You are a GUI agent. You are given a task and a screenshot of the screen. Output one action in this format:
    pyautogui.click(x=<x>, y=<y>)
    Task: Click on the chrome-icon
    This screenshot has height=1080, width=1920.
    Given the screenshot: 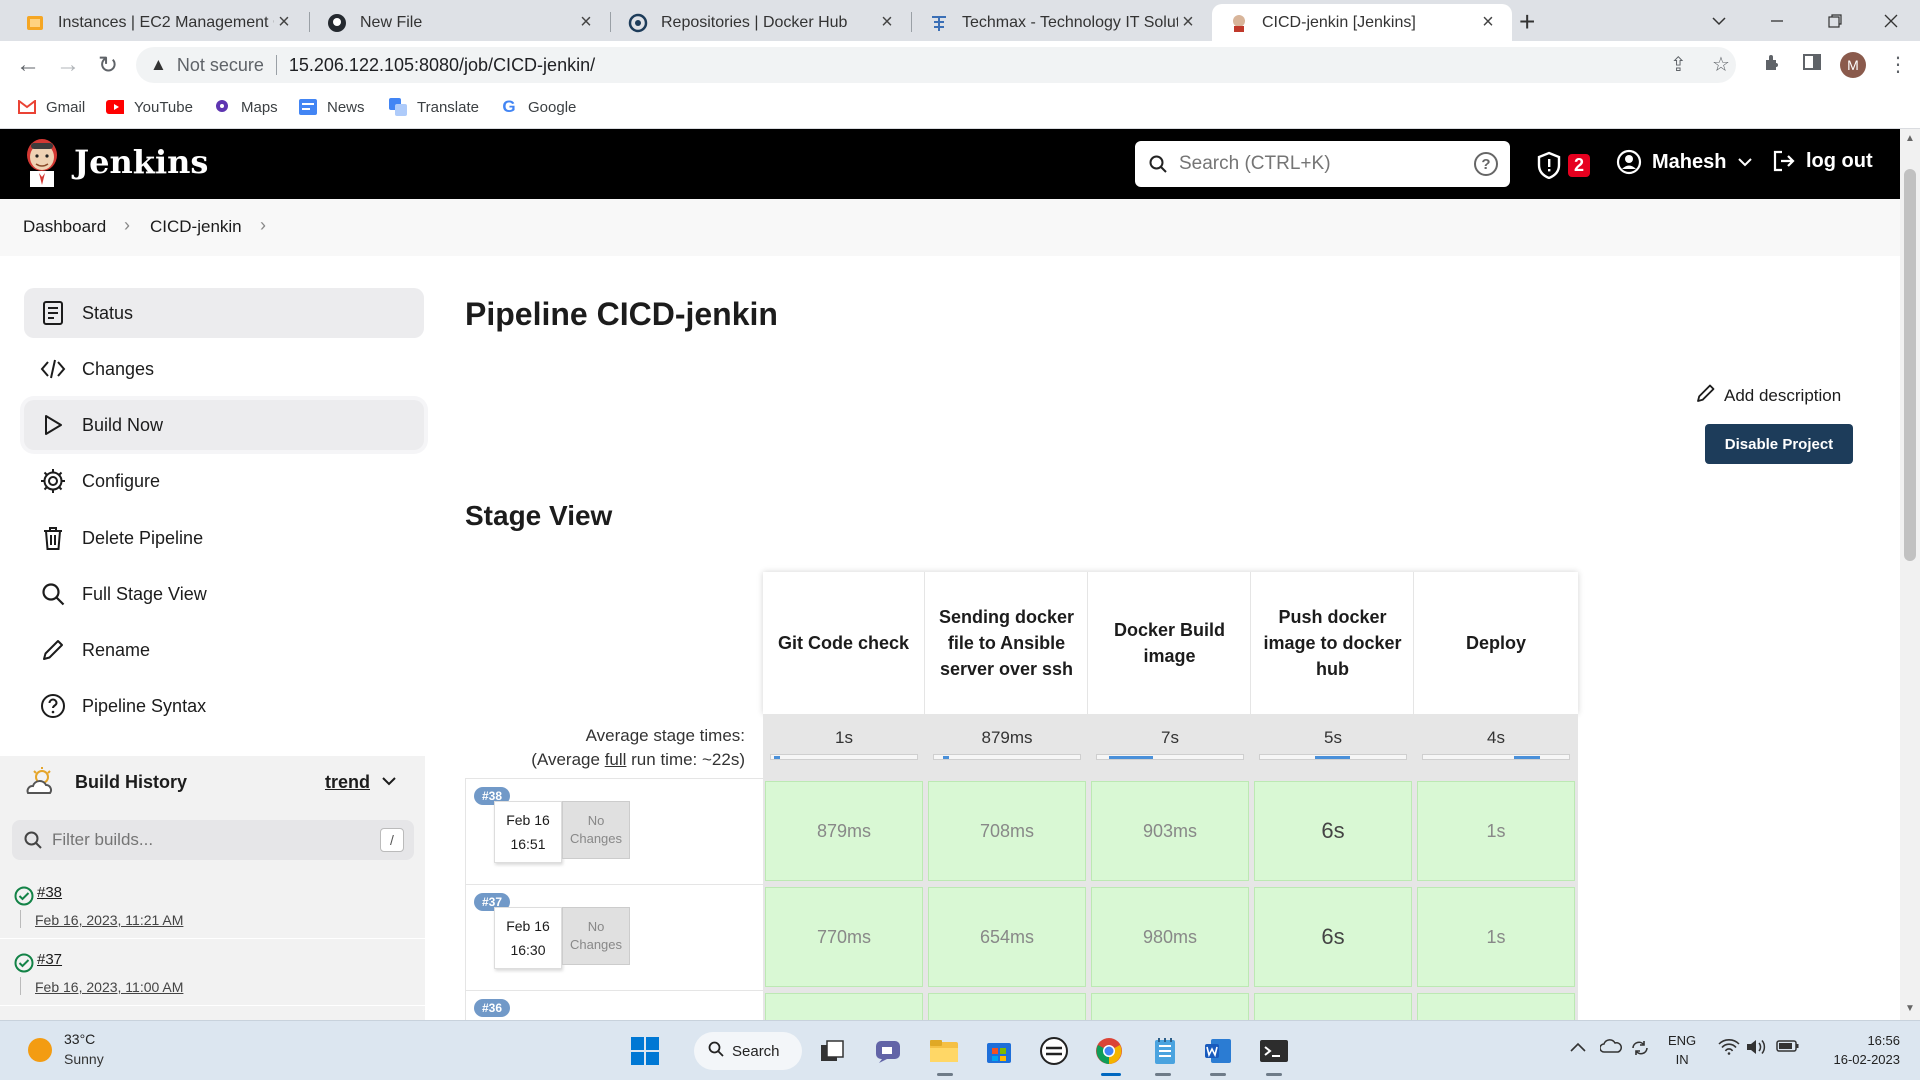 What is the action you would take?
    pyautogui.click(x=1109, y=1051)
    